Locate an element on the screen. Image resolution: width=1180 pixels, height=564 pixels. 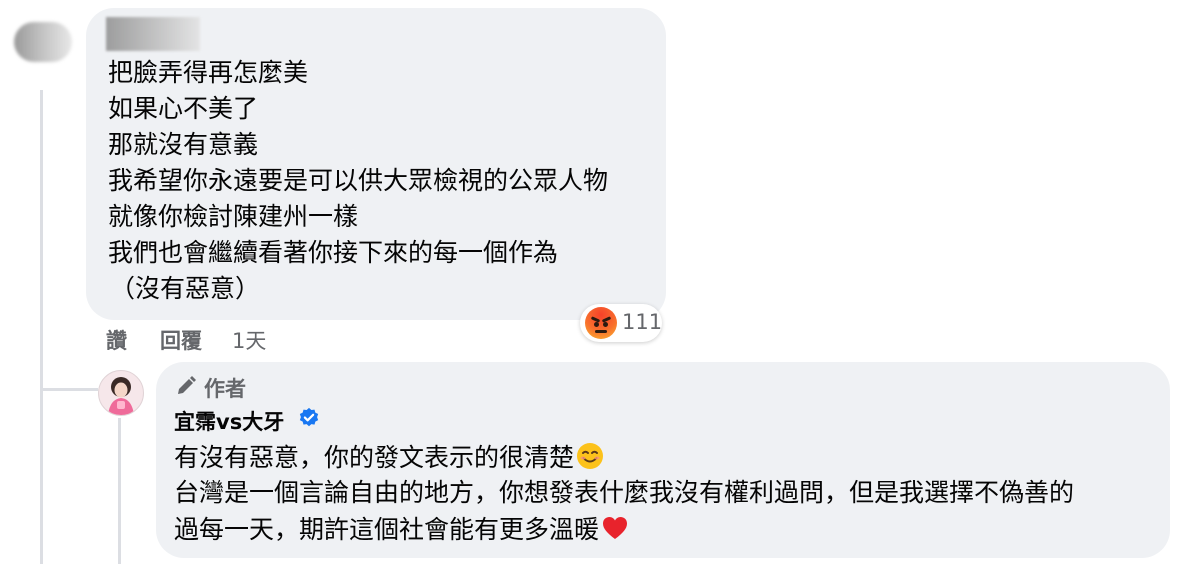
reply-line-container: 有沒有惡意，你的發文表示的很清楚 is located at coordinates (389, 457).